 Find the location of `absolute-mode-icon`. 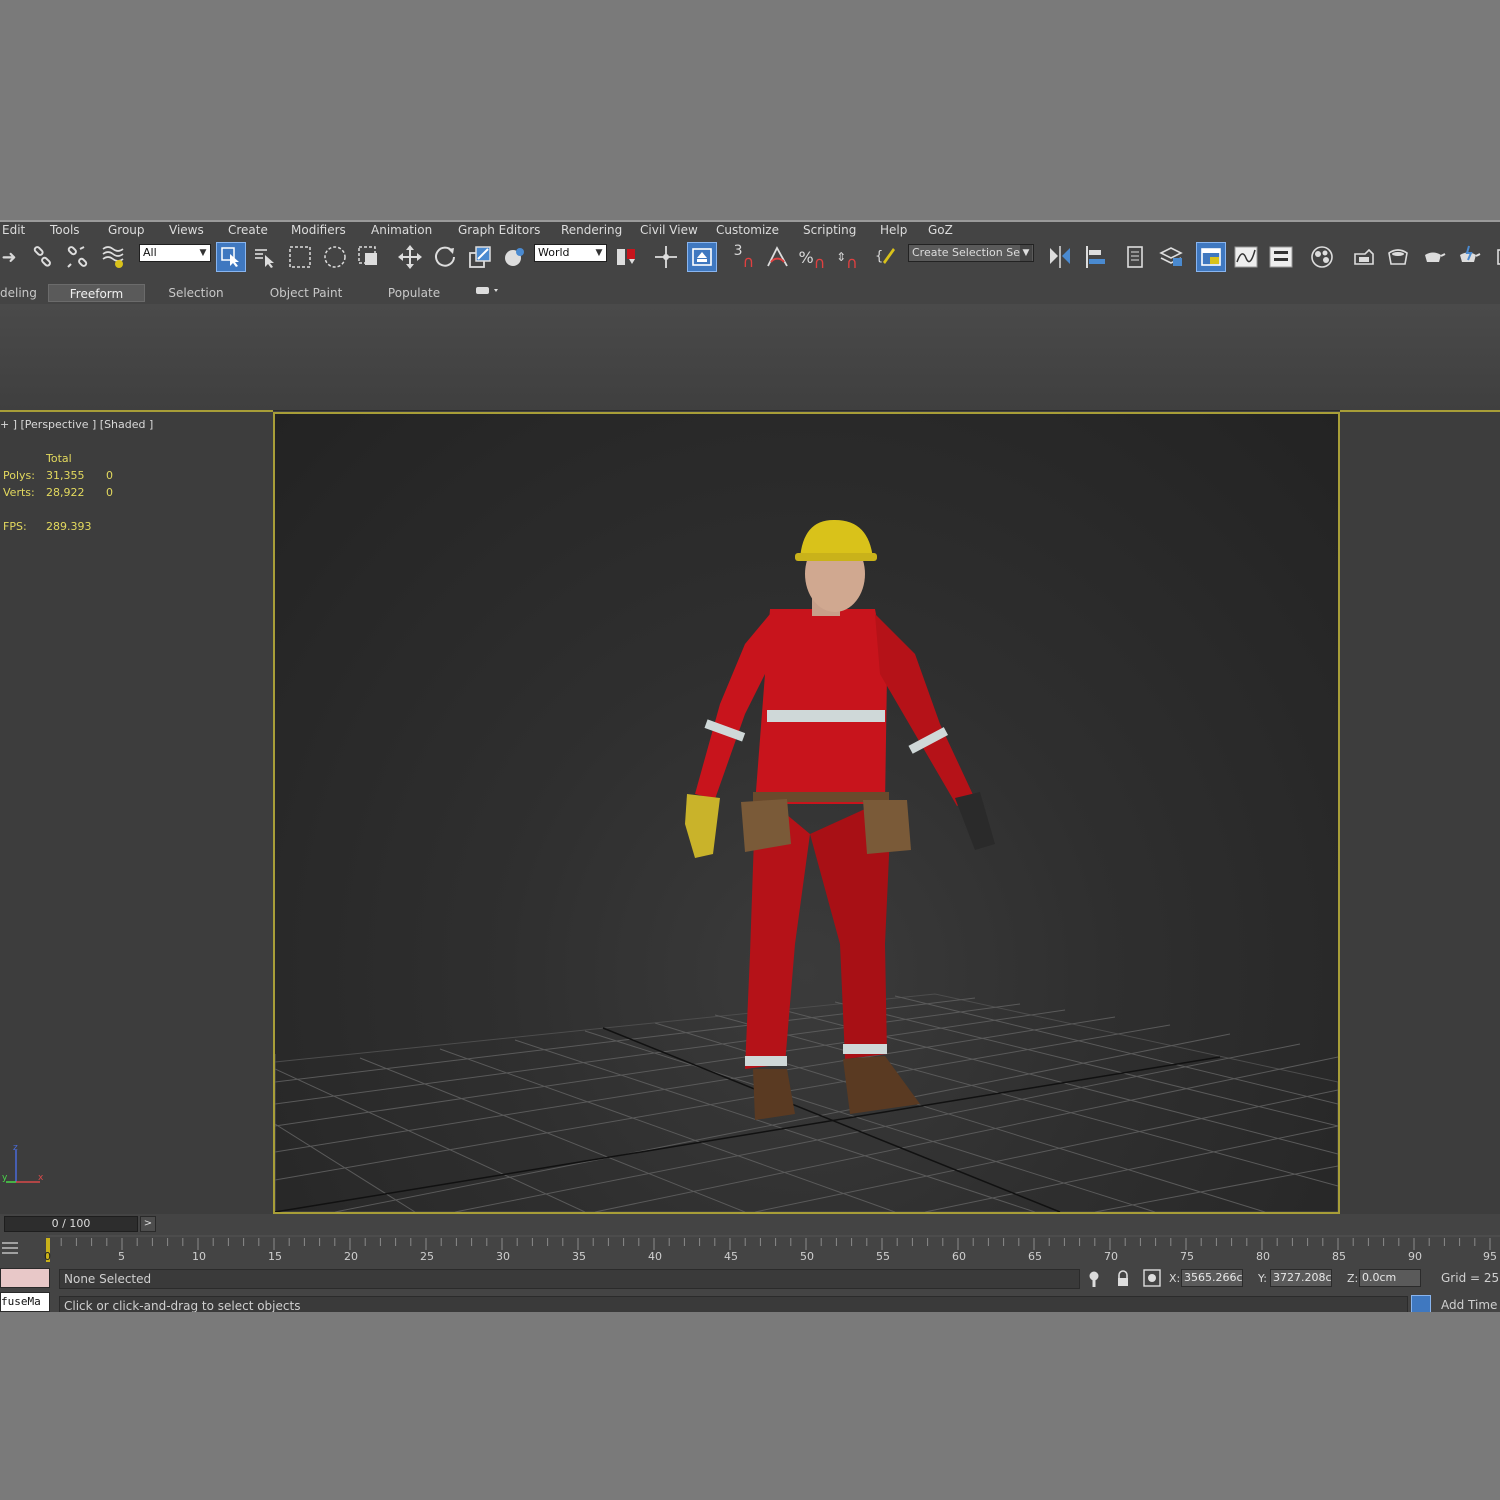

absolute-mode-icon is located at coordinates (1152, 1280).